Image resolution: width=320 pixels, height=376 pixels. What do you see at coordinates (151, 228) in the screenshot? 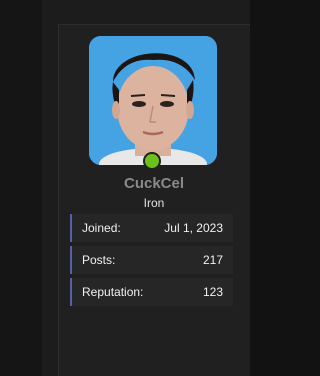
I see `stat-joined: Joined: Jul 1, 2023` at bounding box center [151, 228].